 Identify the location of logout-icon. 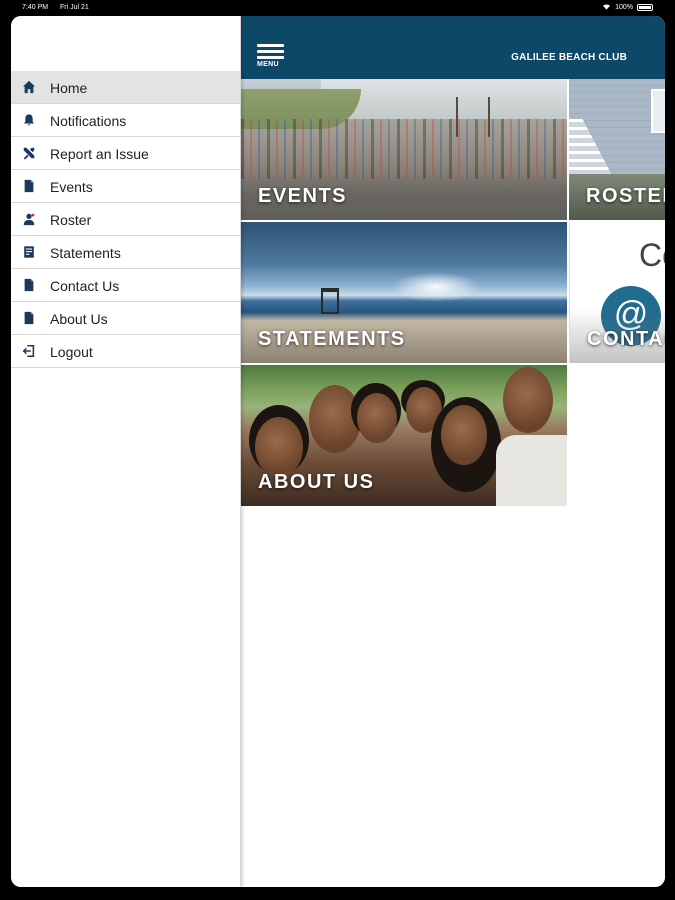
(29, 351).